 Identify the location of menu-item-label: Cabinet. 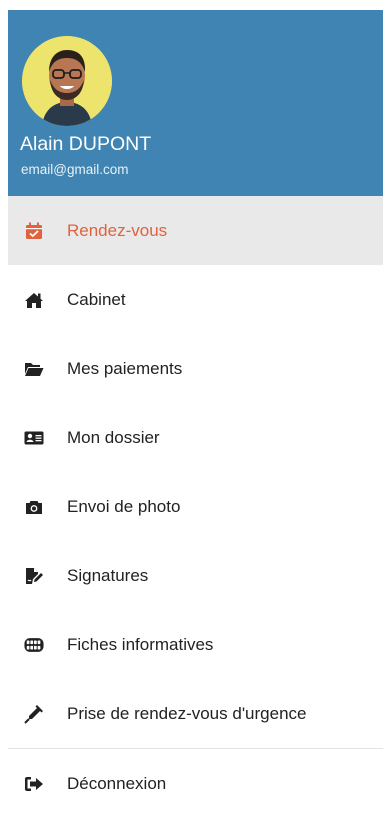
(96, 299).